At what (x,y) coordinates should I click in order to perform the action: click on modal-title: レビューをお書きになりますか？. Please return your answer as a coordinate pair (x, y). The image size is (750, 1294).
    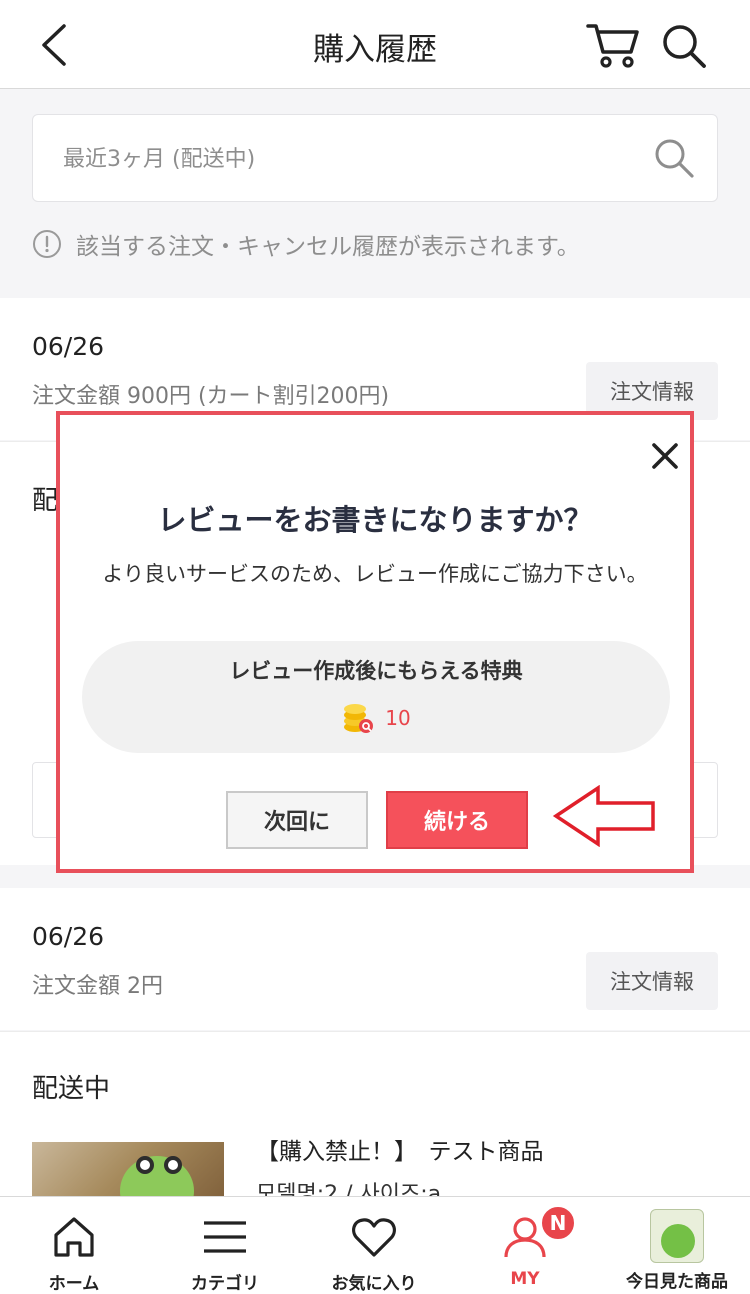
    Looking at the image, I should click on (375, 520).